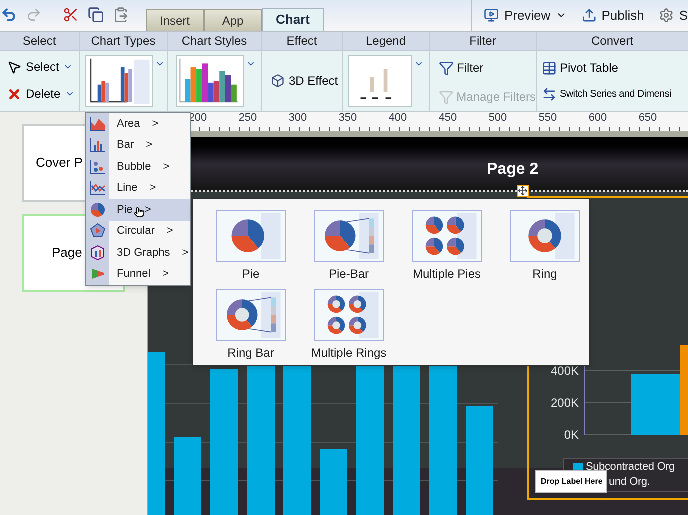 The width and height of the screenshot is (688, 515). I want to click on area-chart-icon, so click(98, 124).